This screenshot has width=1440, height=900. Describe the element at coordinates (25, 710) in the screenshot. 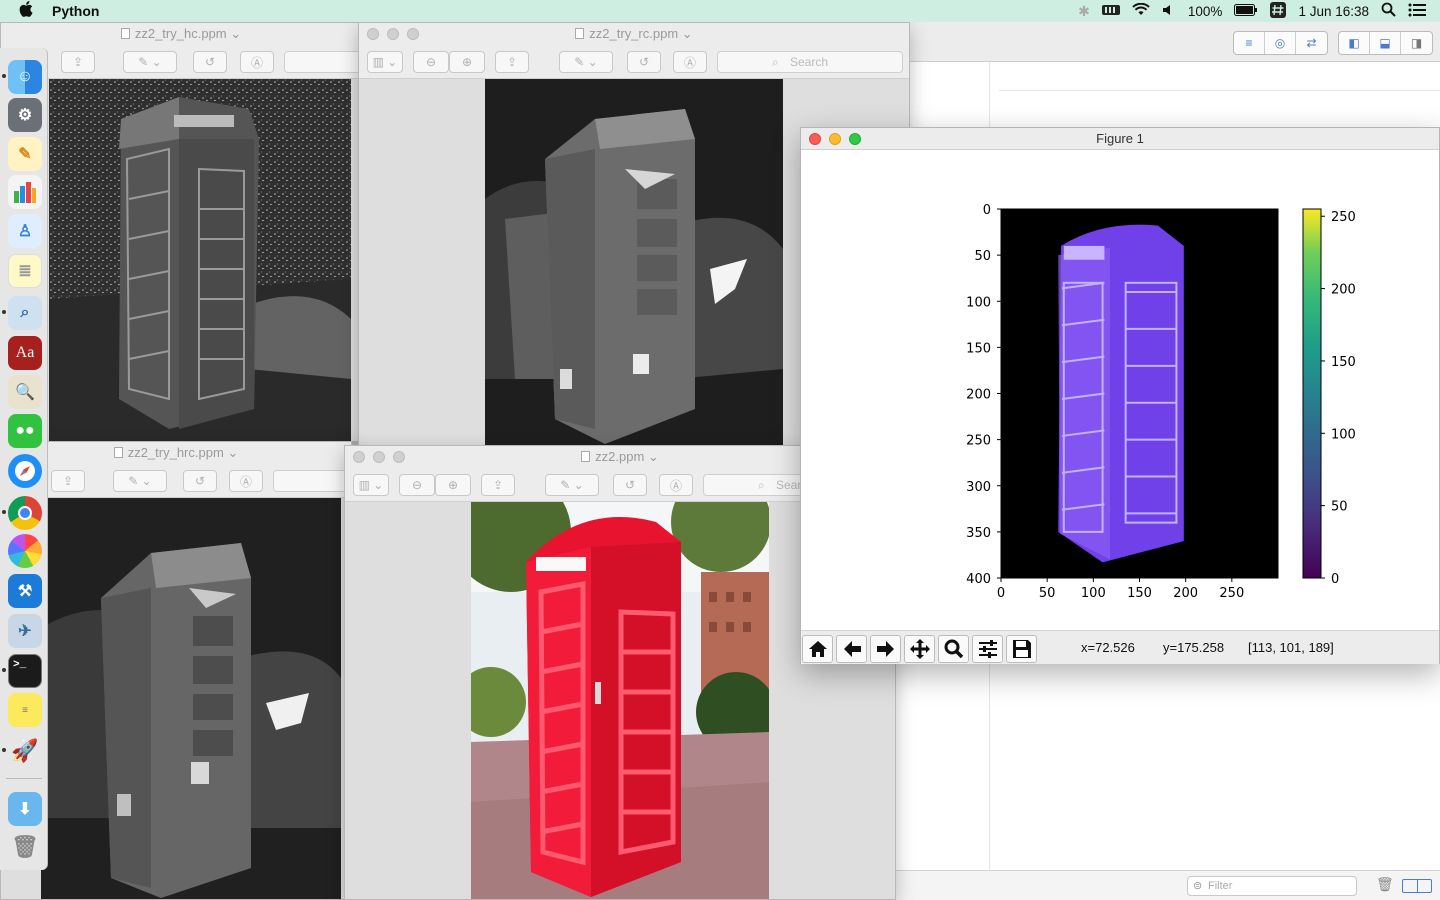

I see `stickies-icon: ≡` at that location.